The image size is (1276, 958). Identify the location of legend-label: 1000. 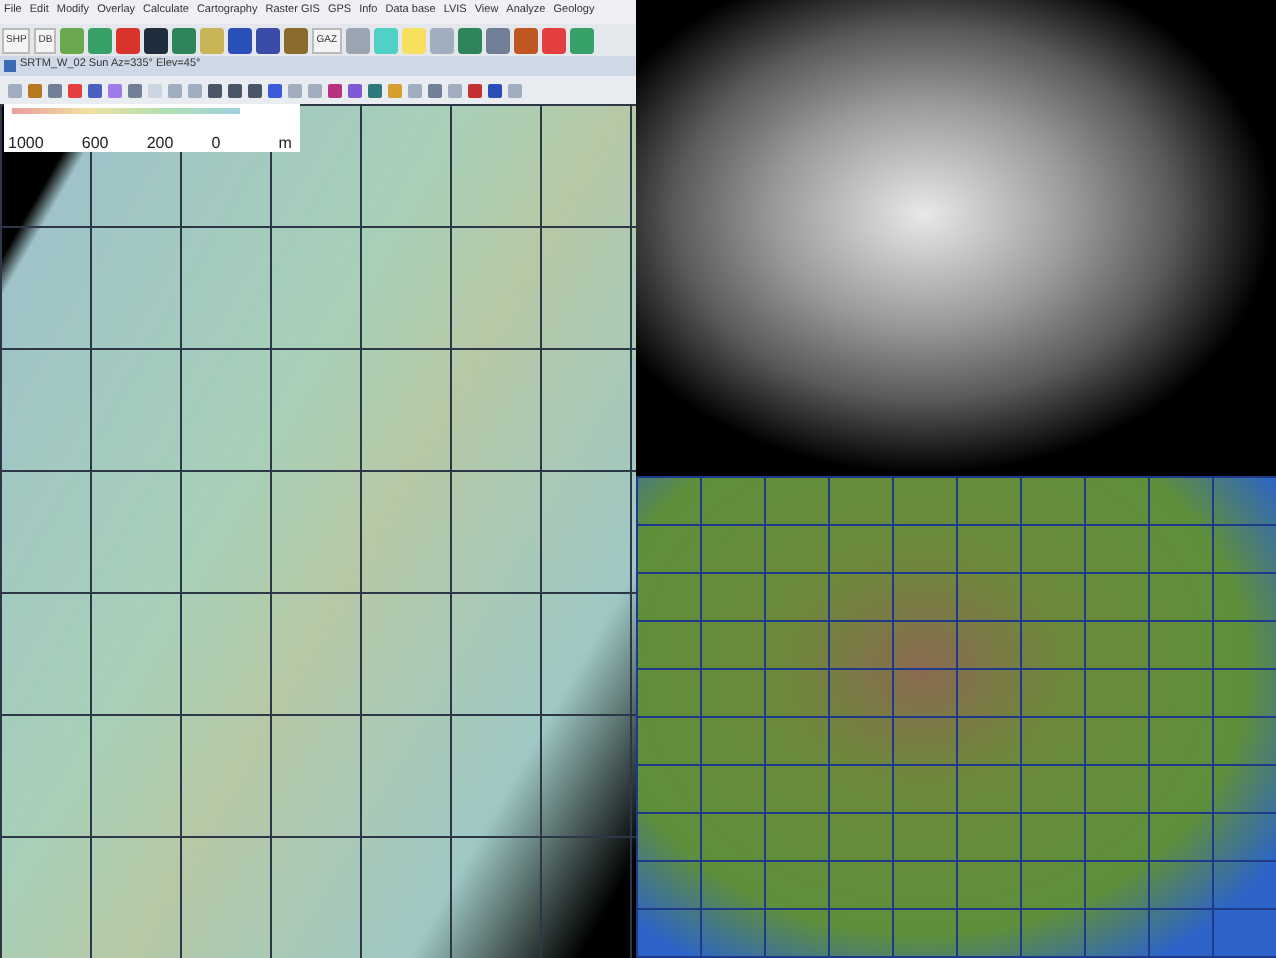
(26, 144).